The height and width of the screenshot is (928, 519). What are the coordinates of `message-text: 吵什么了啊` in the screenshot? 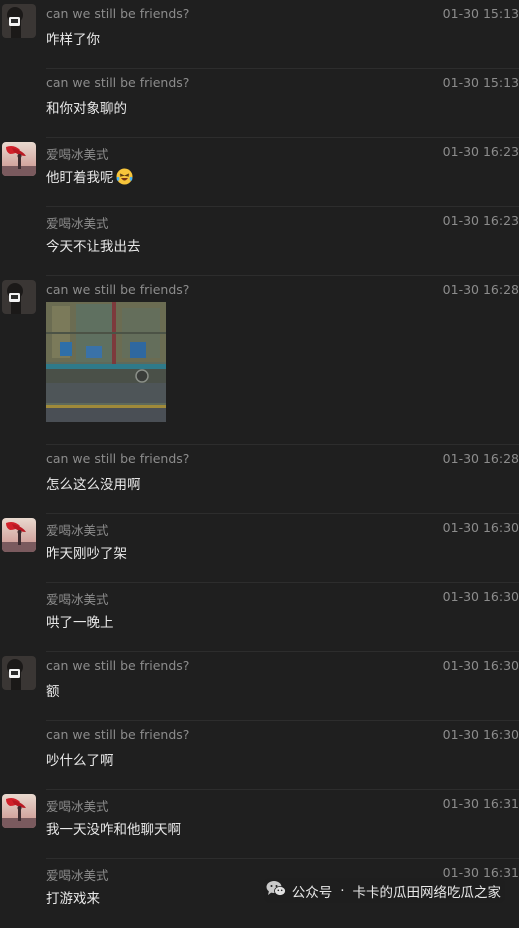 It's located at (80, 759).